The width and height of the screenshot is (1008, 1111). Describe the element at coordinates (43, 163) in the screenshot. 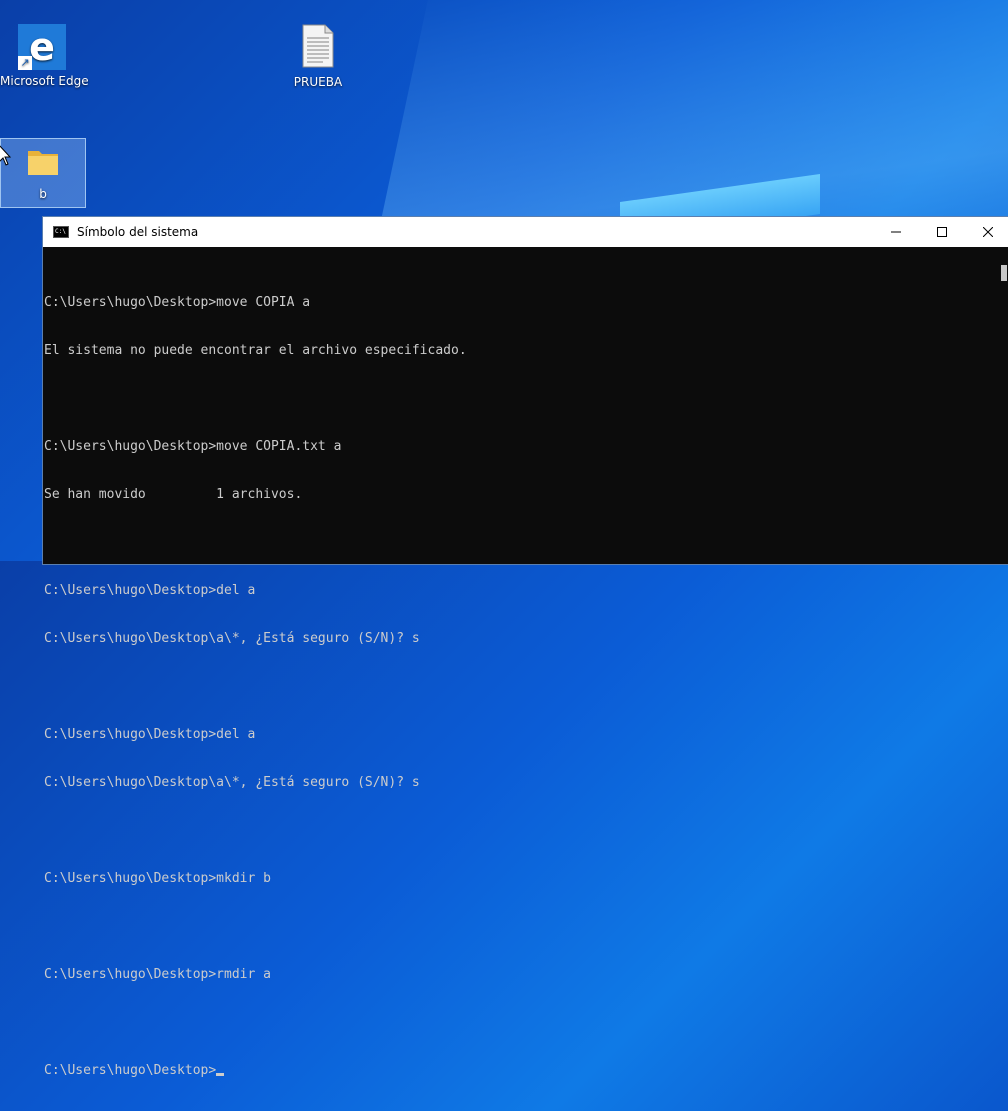

I see `folder-icon` at that location.